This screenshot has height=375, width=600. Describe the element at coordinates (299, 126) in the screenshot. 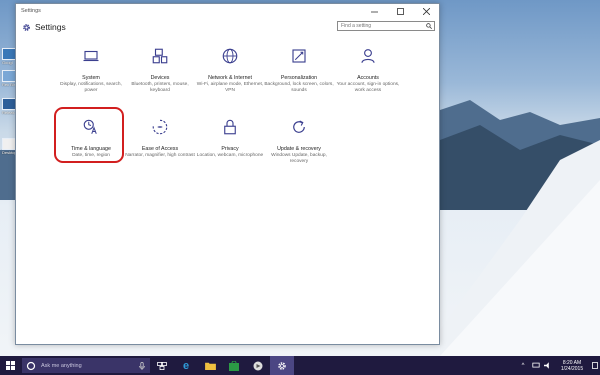

I see `refresh-icon` at that location.